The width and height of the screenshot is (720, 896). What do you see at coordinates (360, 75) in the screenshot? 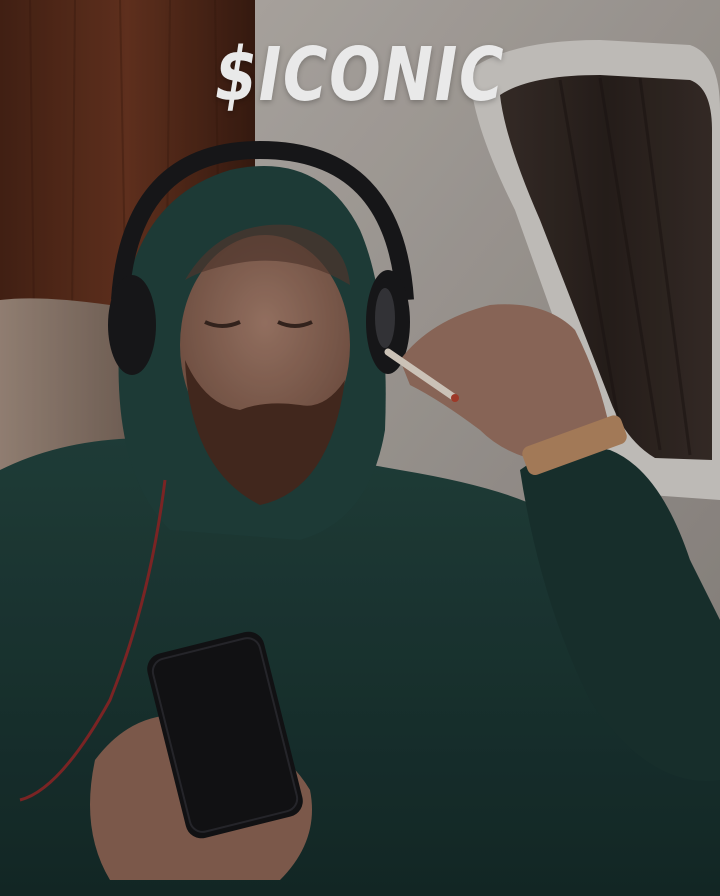
I see `overlay-title: $ICONIC` at bounding box center [360, 75].